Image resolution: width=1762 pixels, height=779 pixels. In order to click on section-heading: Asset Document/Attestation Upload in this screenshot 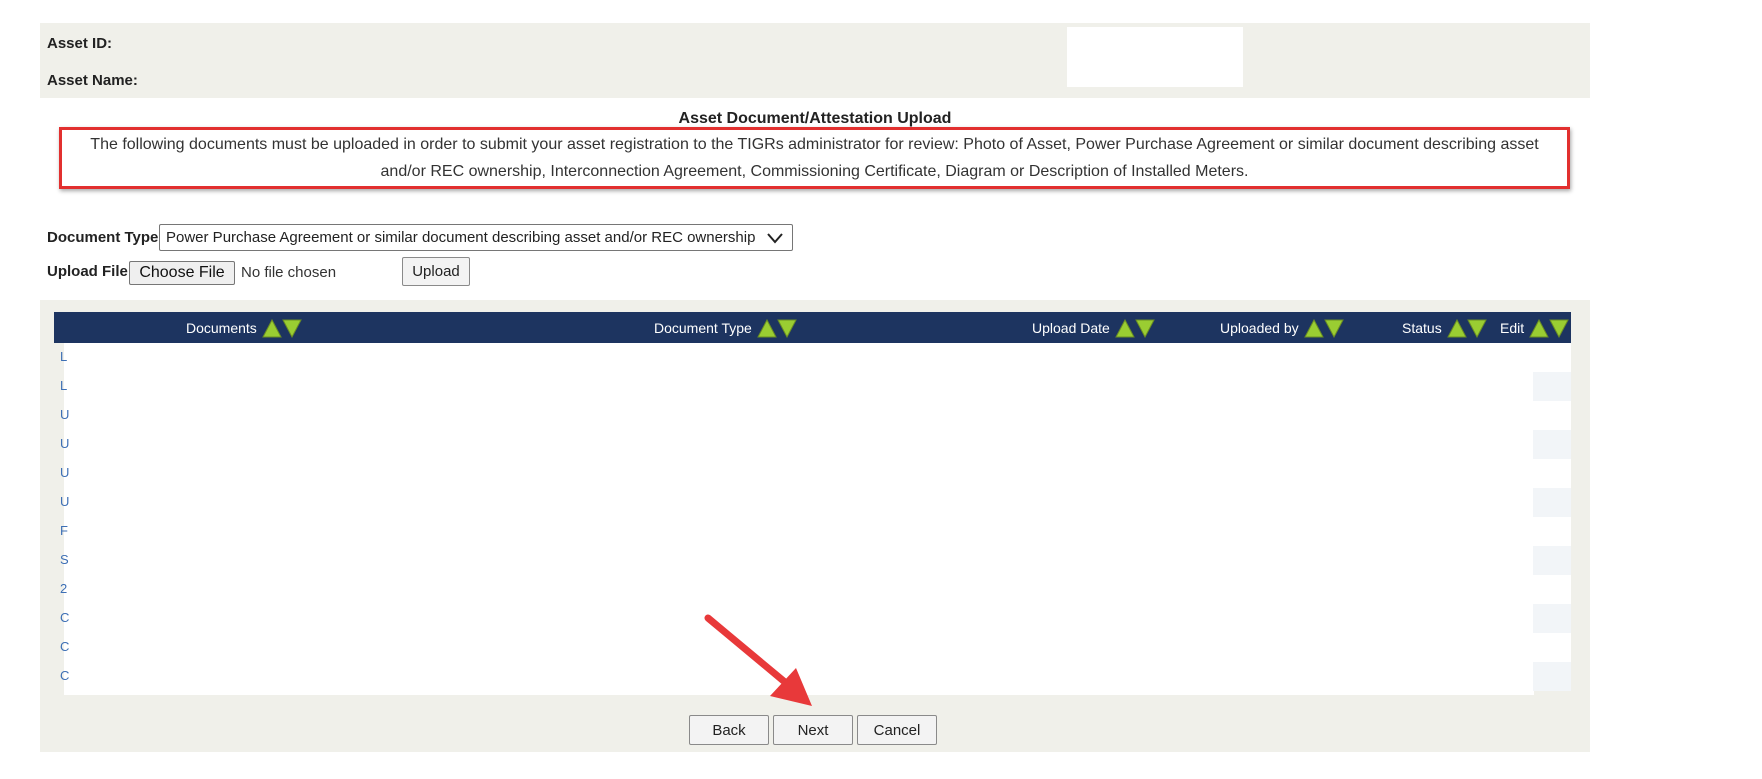, I will do `click(815, 118)`.